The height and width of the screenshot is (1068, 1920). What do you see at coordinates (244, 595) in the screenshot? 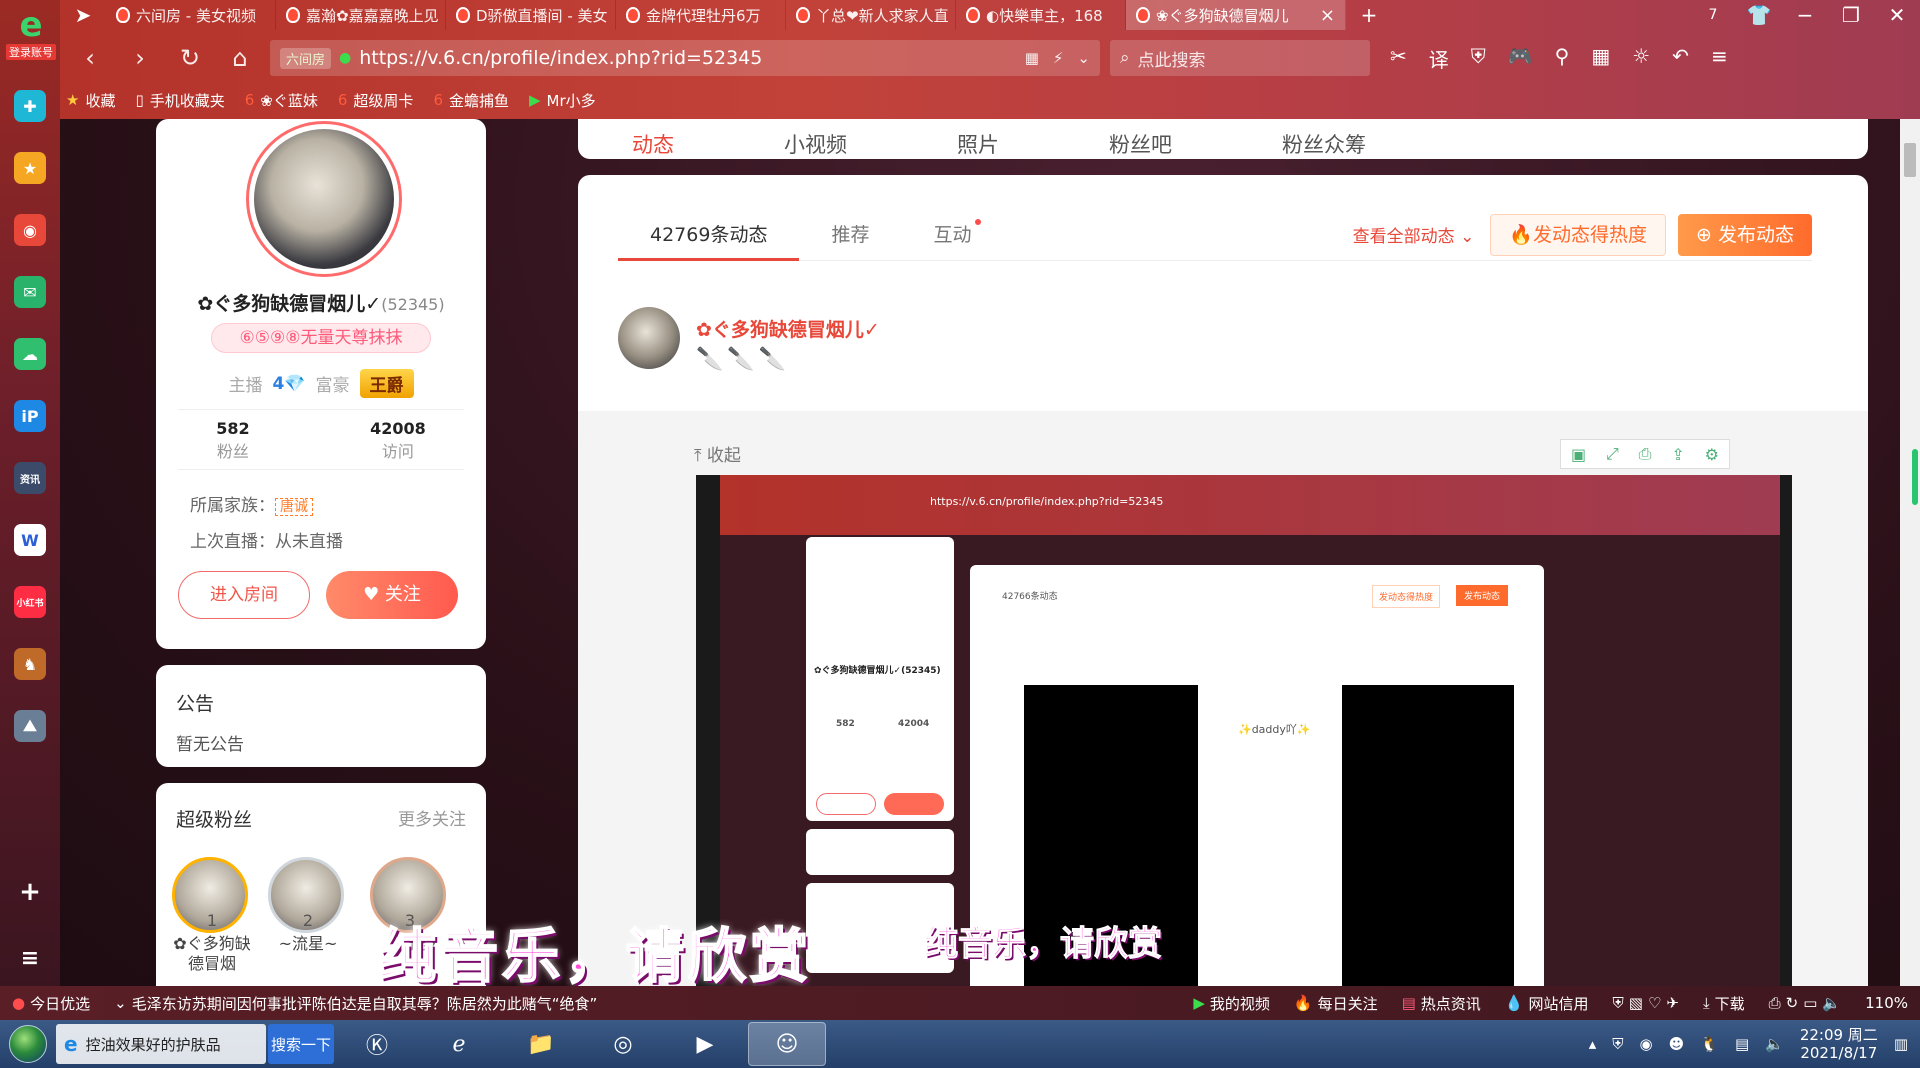
I see `enter-room-button: 进入房间` at bounding box center [244, 595].